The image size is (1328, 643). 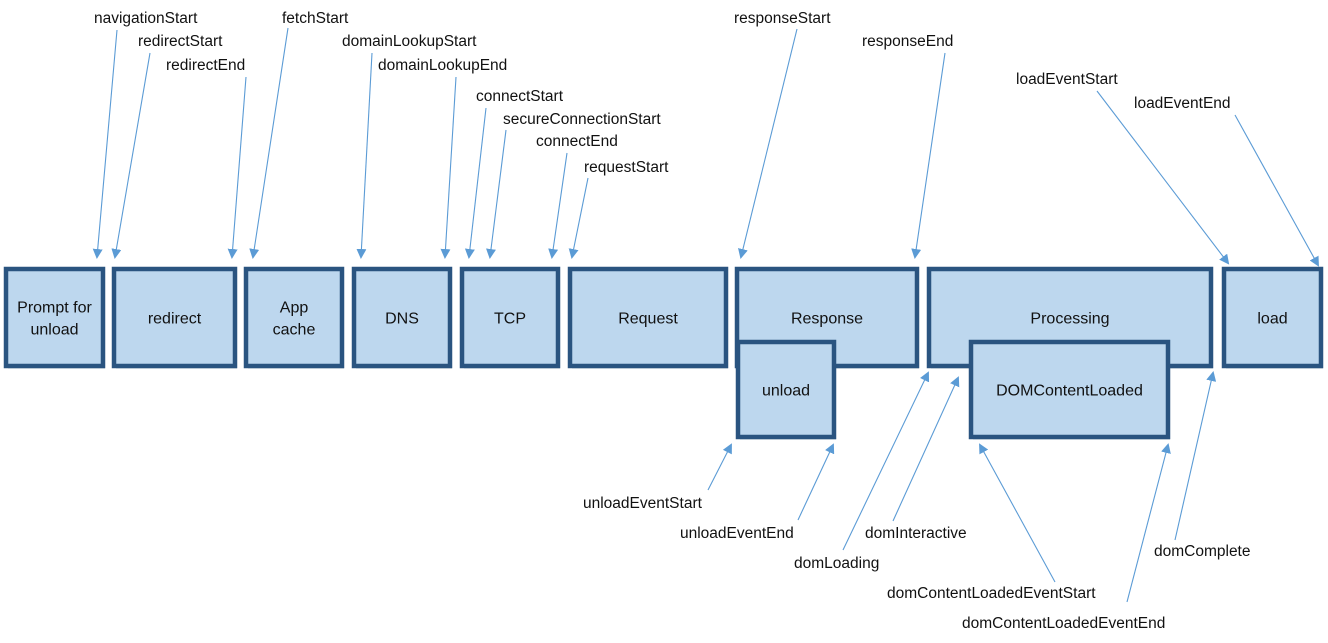 I want to click on phase-box-unload: unload, so click(x=786, y=389).